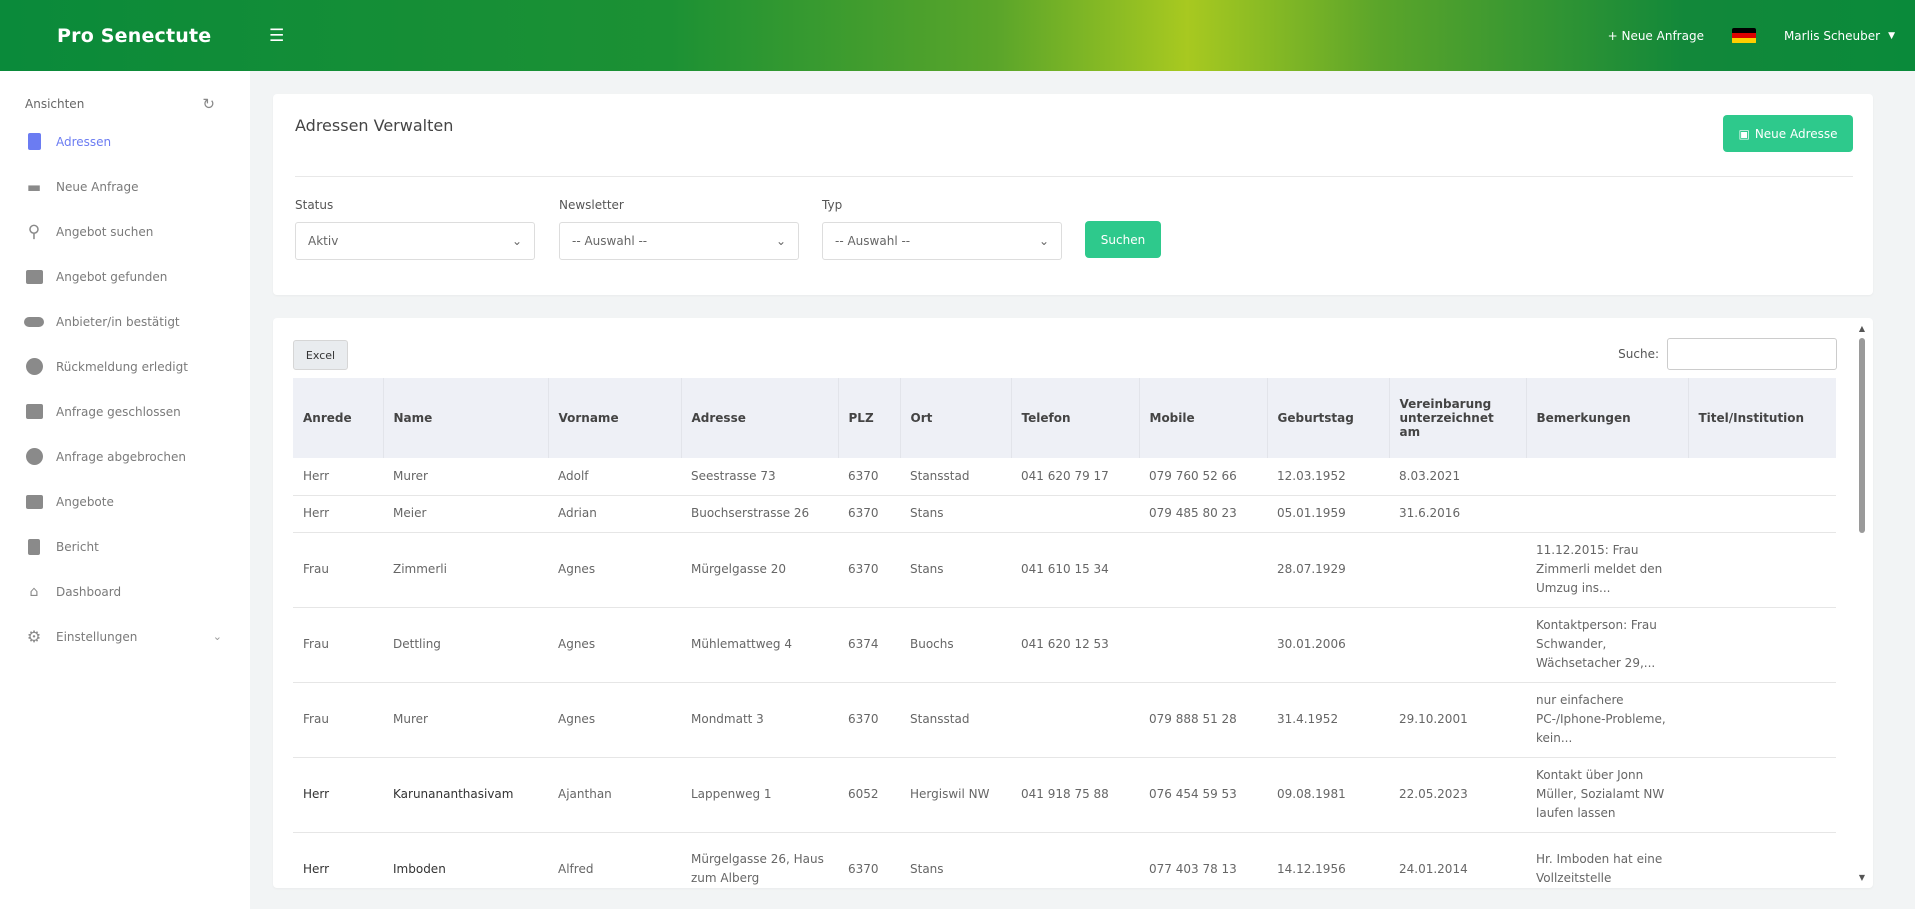 The width and height of the screenshot is (1915, 909). Describe the element at coordinates (125, 141) in the screenshot. I see `sidebar-item-adressen: Adressen` at that location.